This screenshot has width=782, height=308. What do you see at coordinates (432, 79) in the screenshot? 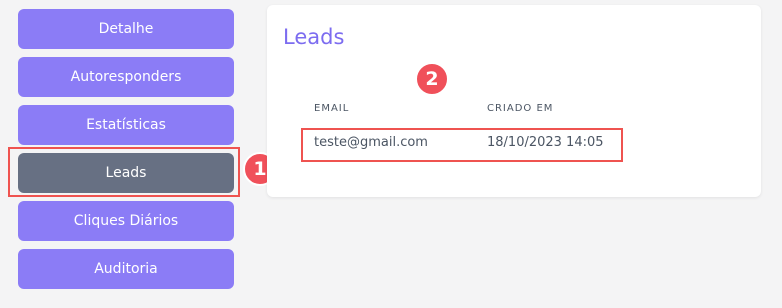
I see `step-badge-2: 2` at bounding box center [432, 79].